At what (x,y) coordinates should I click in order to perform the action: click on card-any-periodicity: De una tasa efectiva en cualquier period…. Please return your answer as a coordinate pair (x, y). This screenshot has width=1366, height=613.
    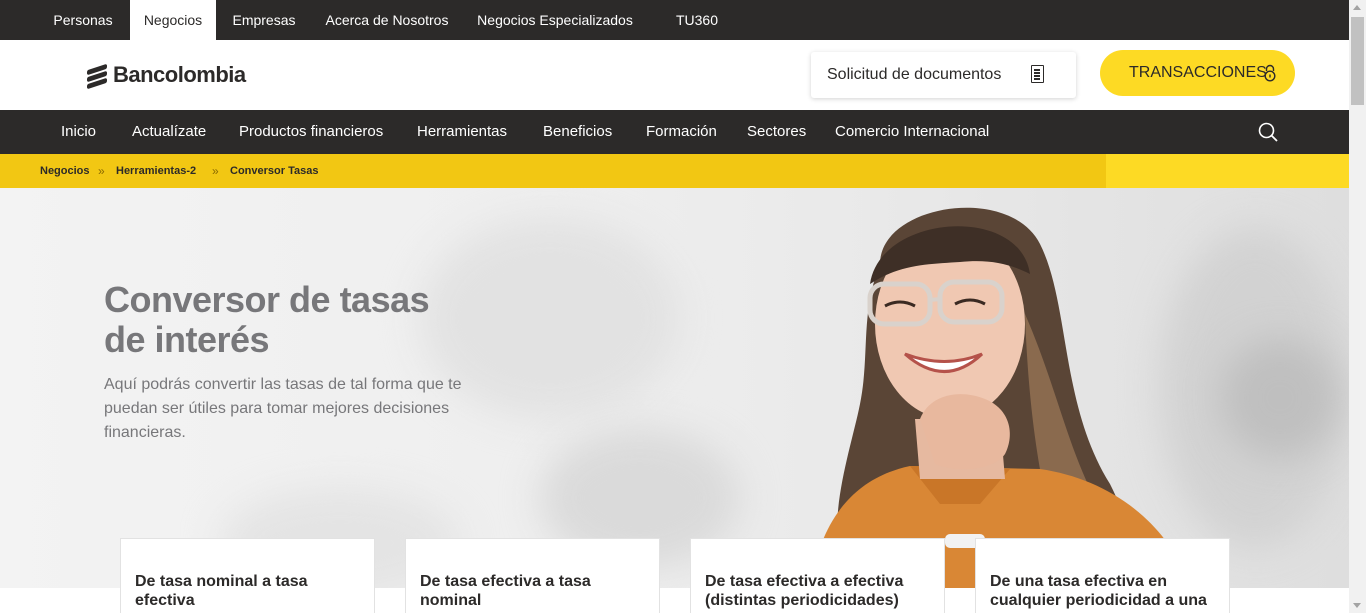
    Looking at the image, I should click on (1102, 575).